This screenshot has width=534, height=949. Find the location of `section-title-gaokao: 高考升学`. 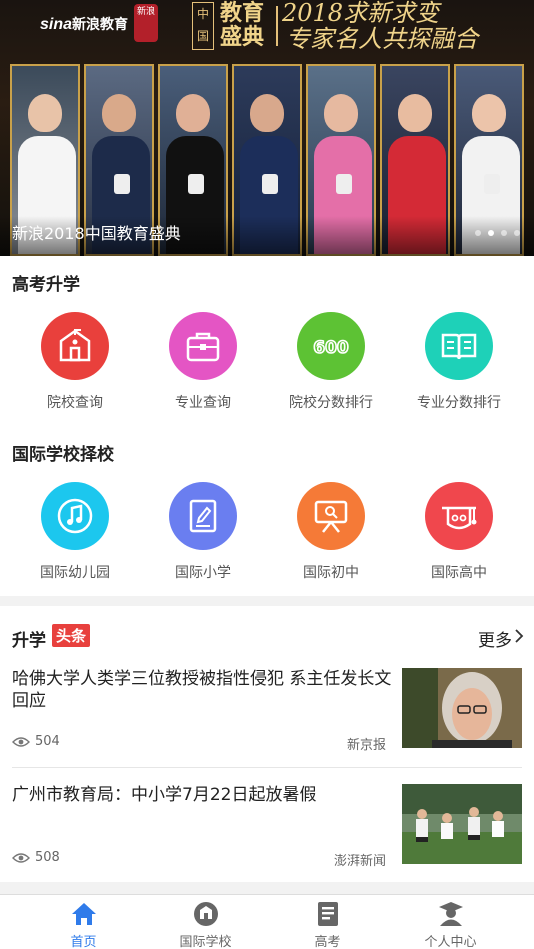

section-title-gaokao: 高考升学 is located at coordinates (46, 285).